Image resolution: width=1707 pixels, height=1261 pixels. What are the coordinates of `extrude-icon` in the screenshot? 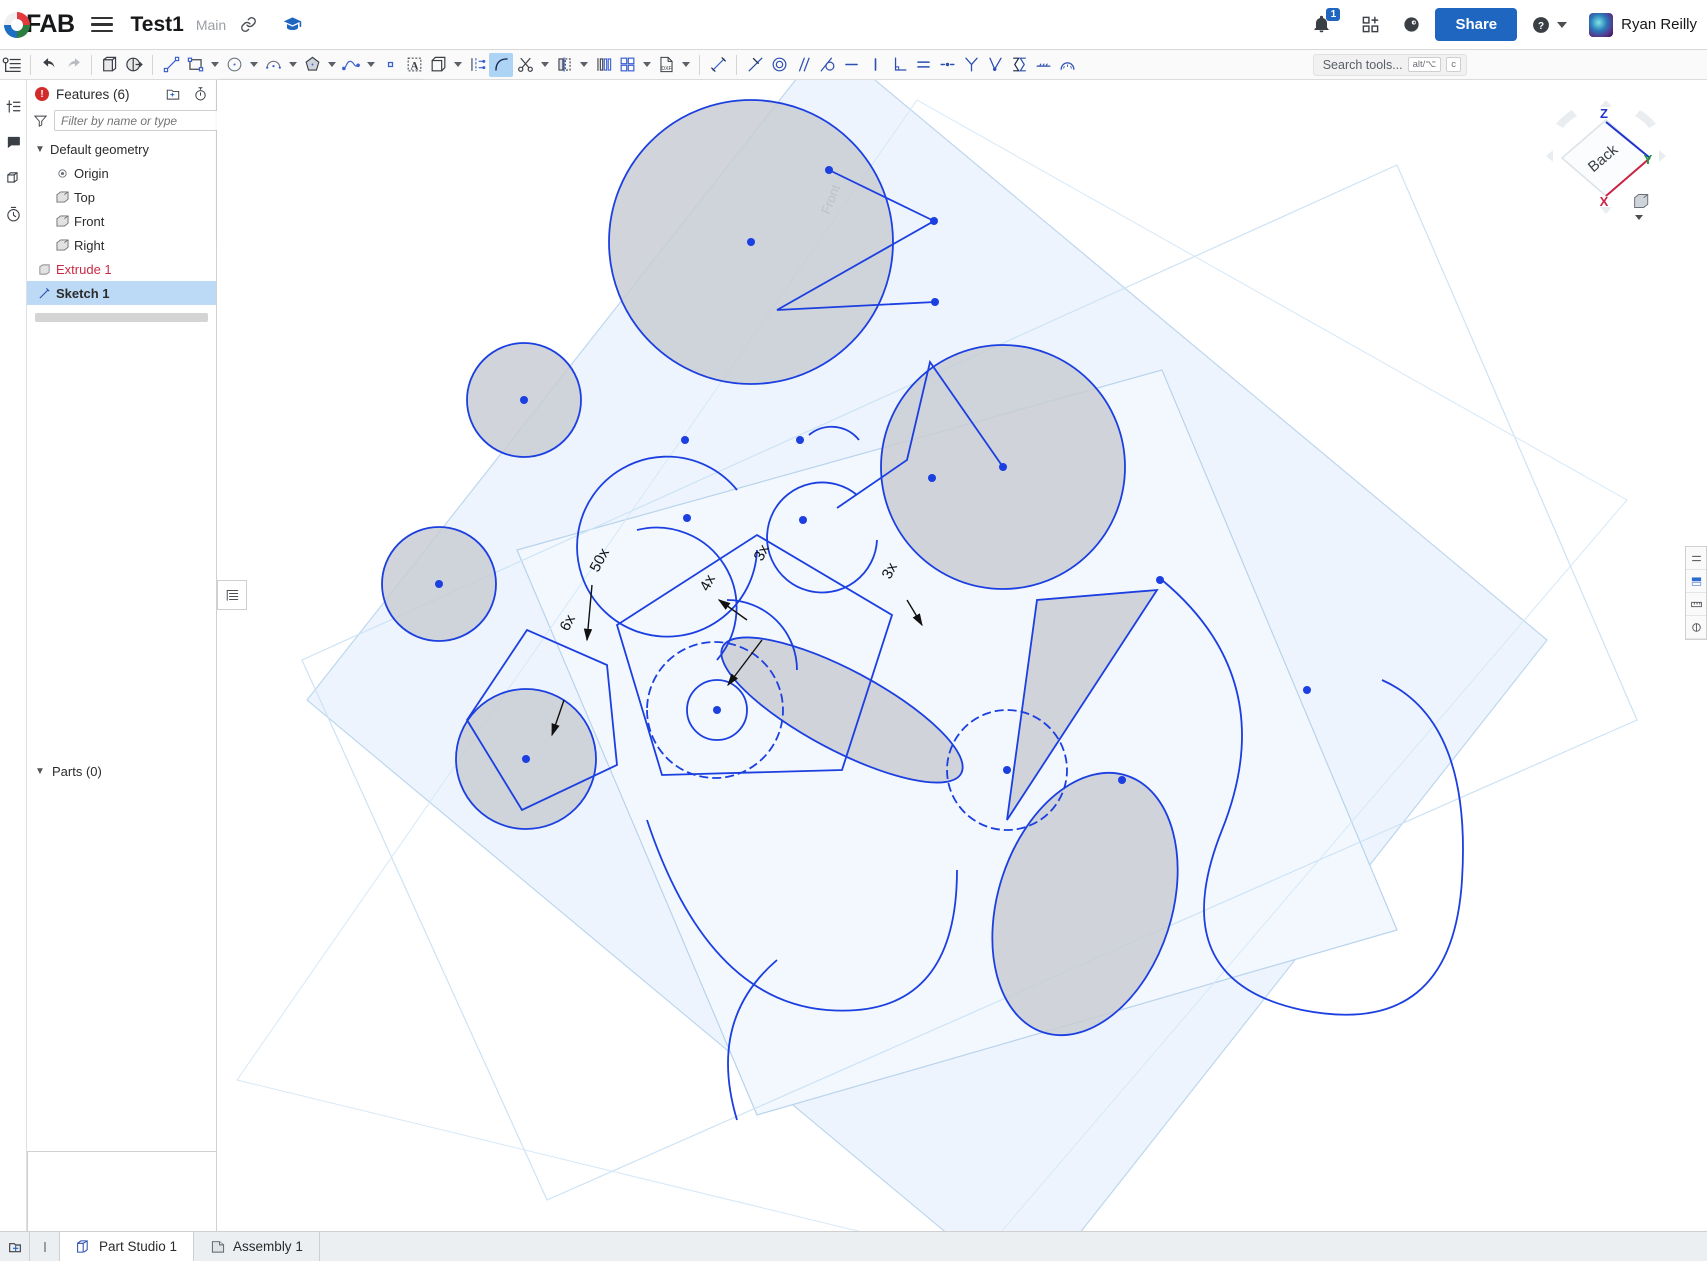 It's located at (110, 65).